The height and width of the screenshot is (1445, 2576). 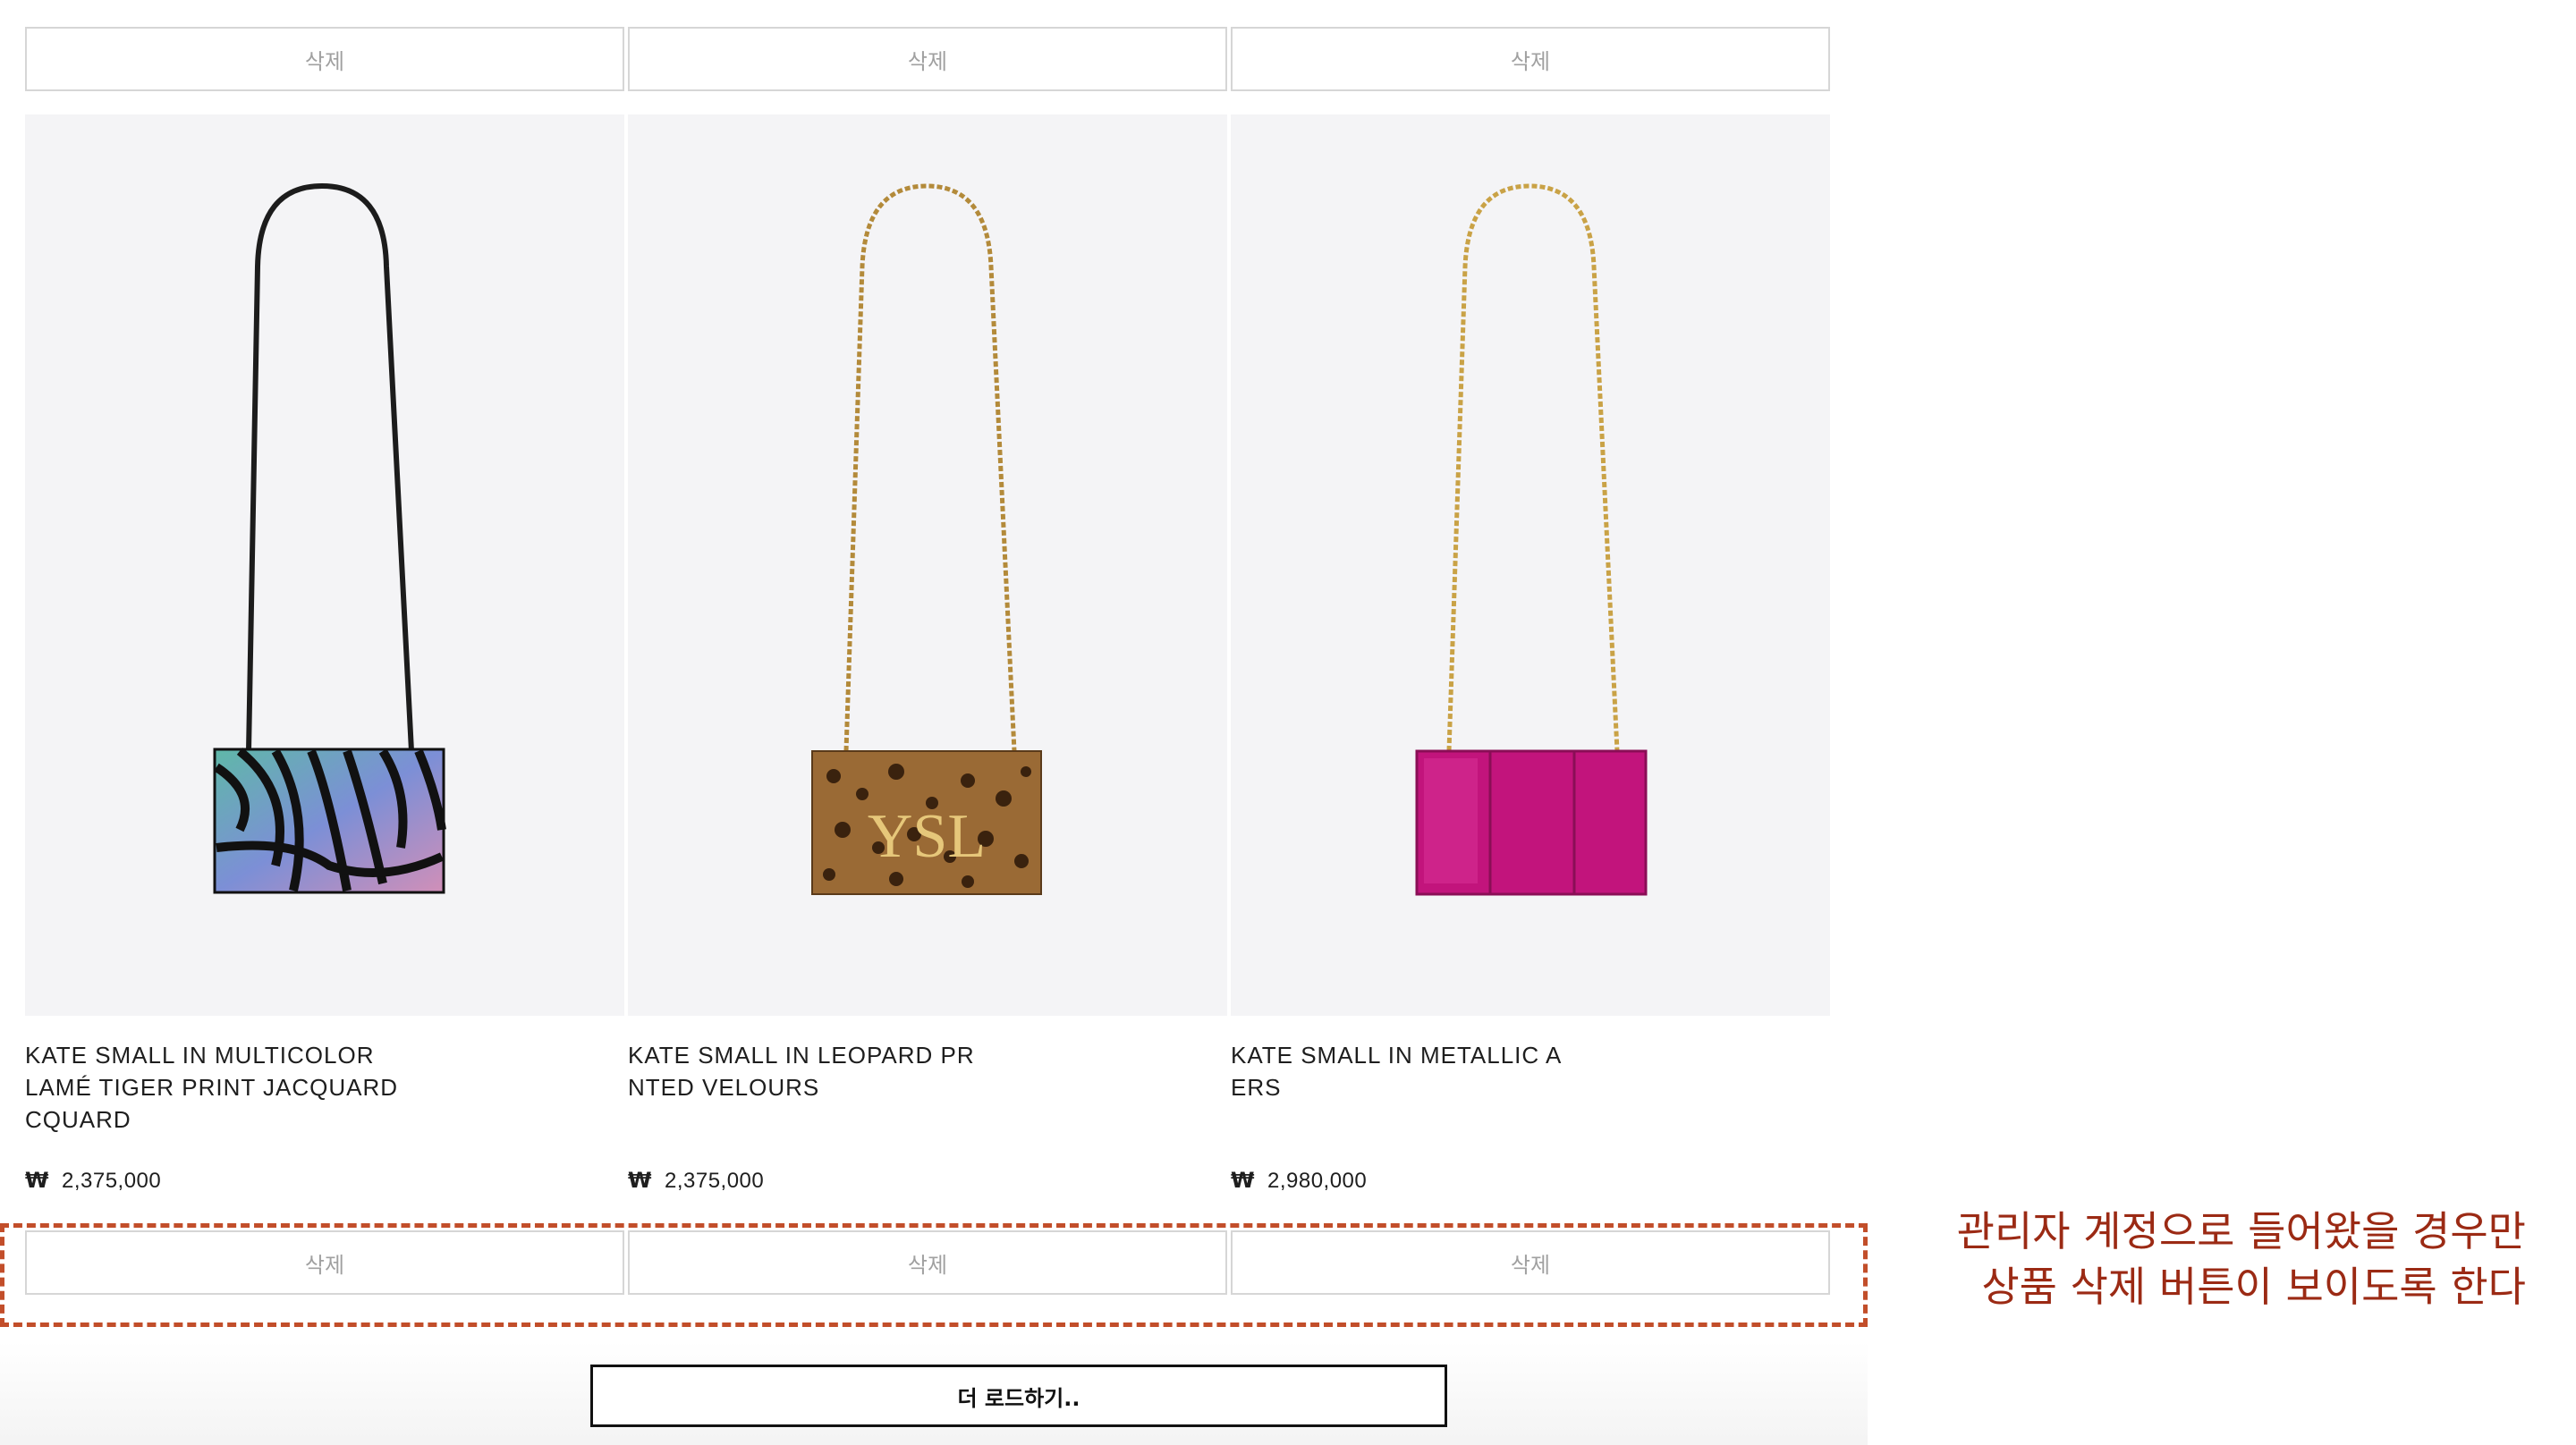 What do you see at coordinates (1530, 59) in the screenshot?
I see `delete-button-top-3: 삭제` at bounding box center [1530, 59].